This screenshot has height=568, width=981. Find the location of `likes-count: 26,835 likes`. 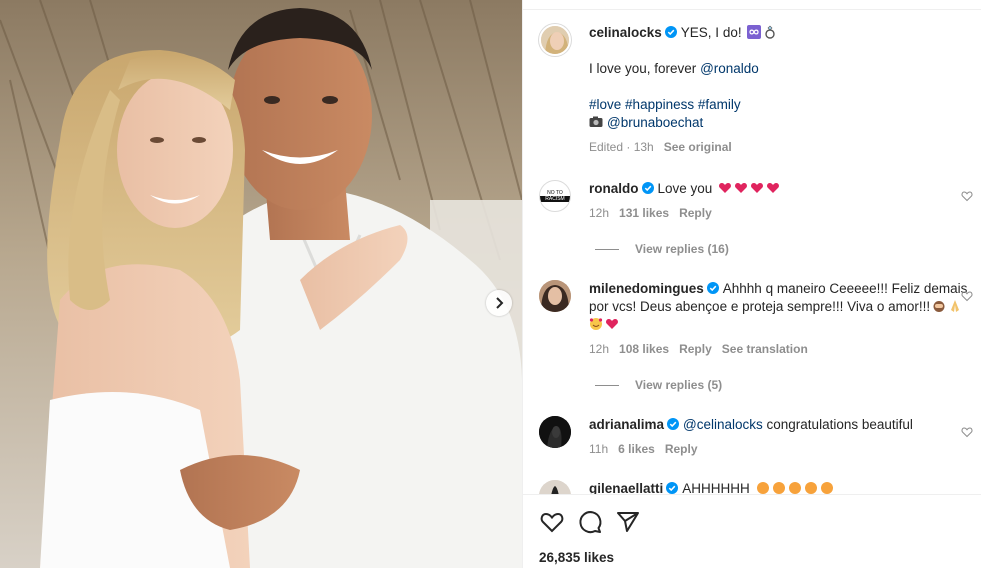

likes-count: 26,835 likes is located at coordinates (576, 557).